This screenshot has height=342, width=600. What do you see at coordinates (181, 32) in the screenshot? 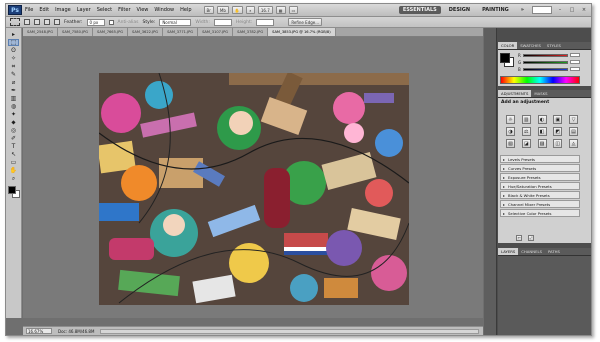
I see `doc-tab: SAM_3771.JPG` at bounding box center [181, 32].